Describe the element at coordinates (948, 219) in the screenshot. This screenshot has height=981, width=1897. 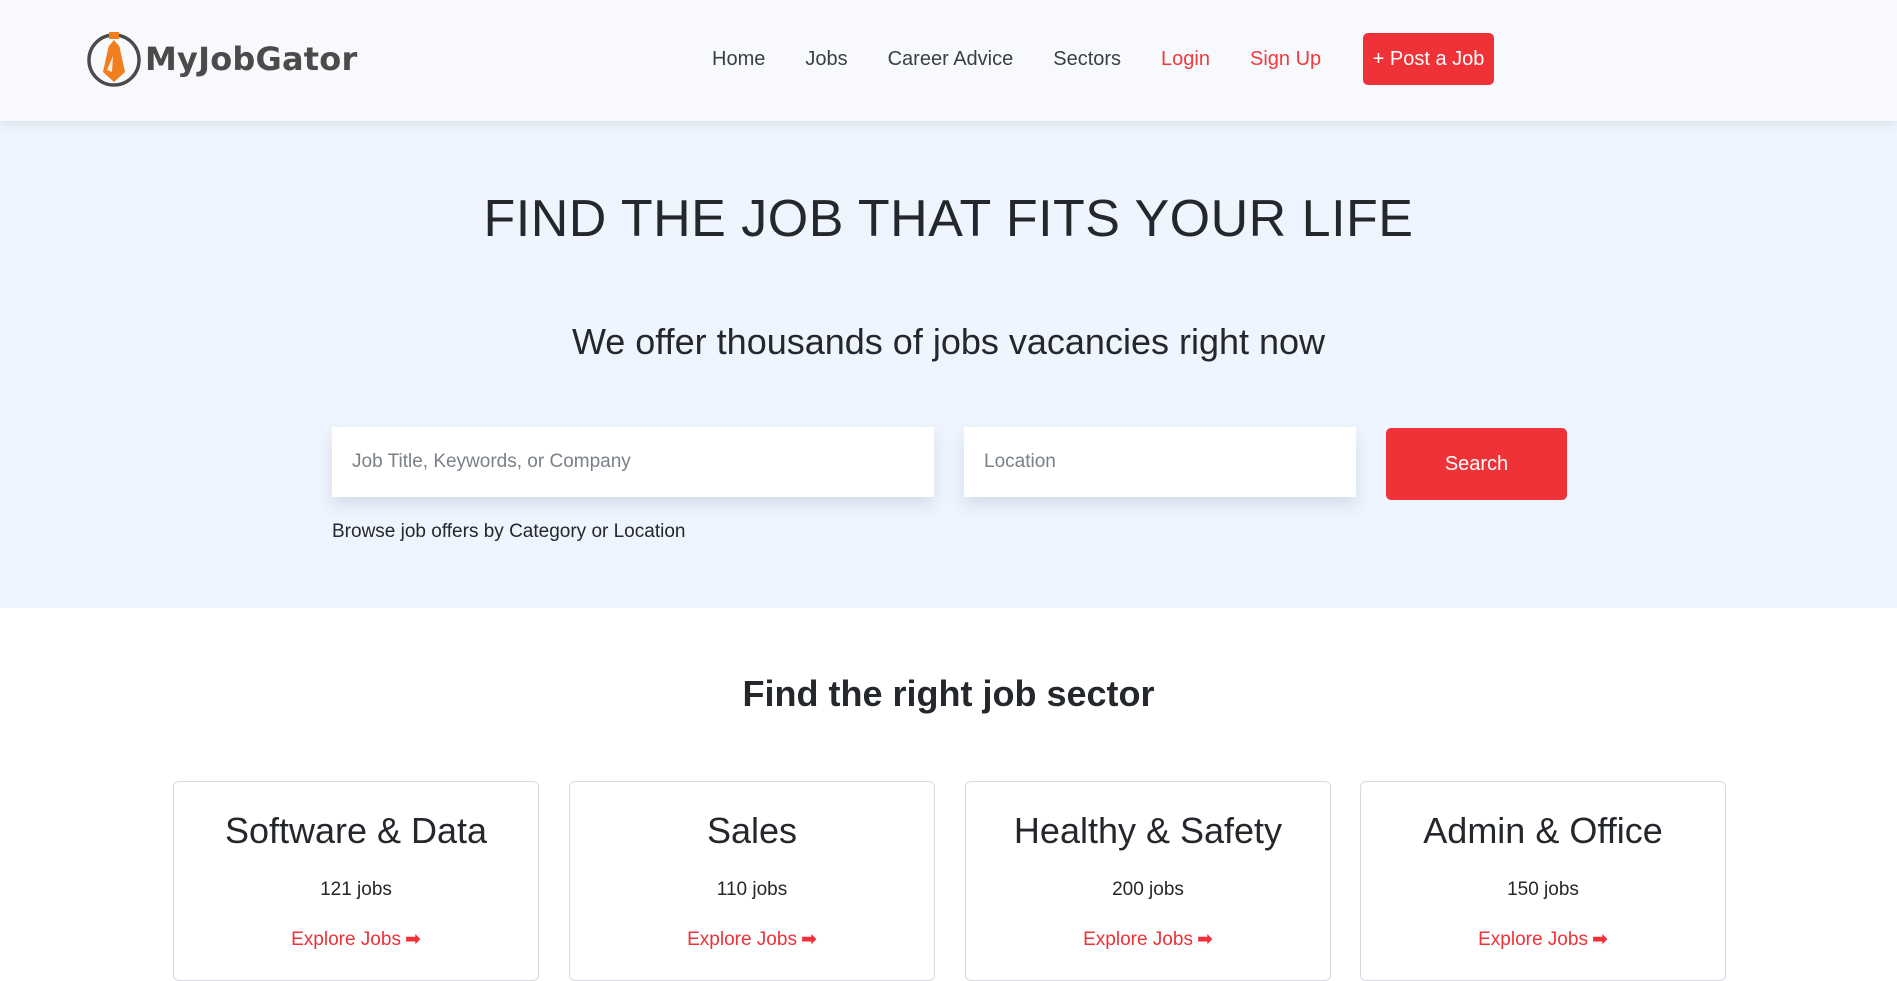
I see `hero-title: FIND THE JOB THAT FITS YOUR LIFE` at that location.